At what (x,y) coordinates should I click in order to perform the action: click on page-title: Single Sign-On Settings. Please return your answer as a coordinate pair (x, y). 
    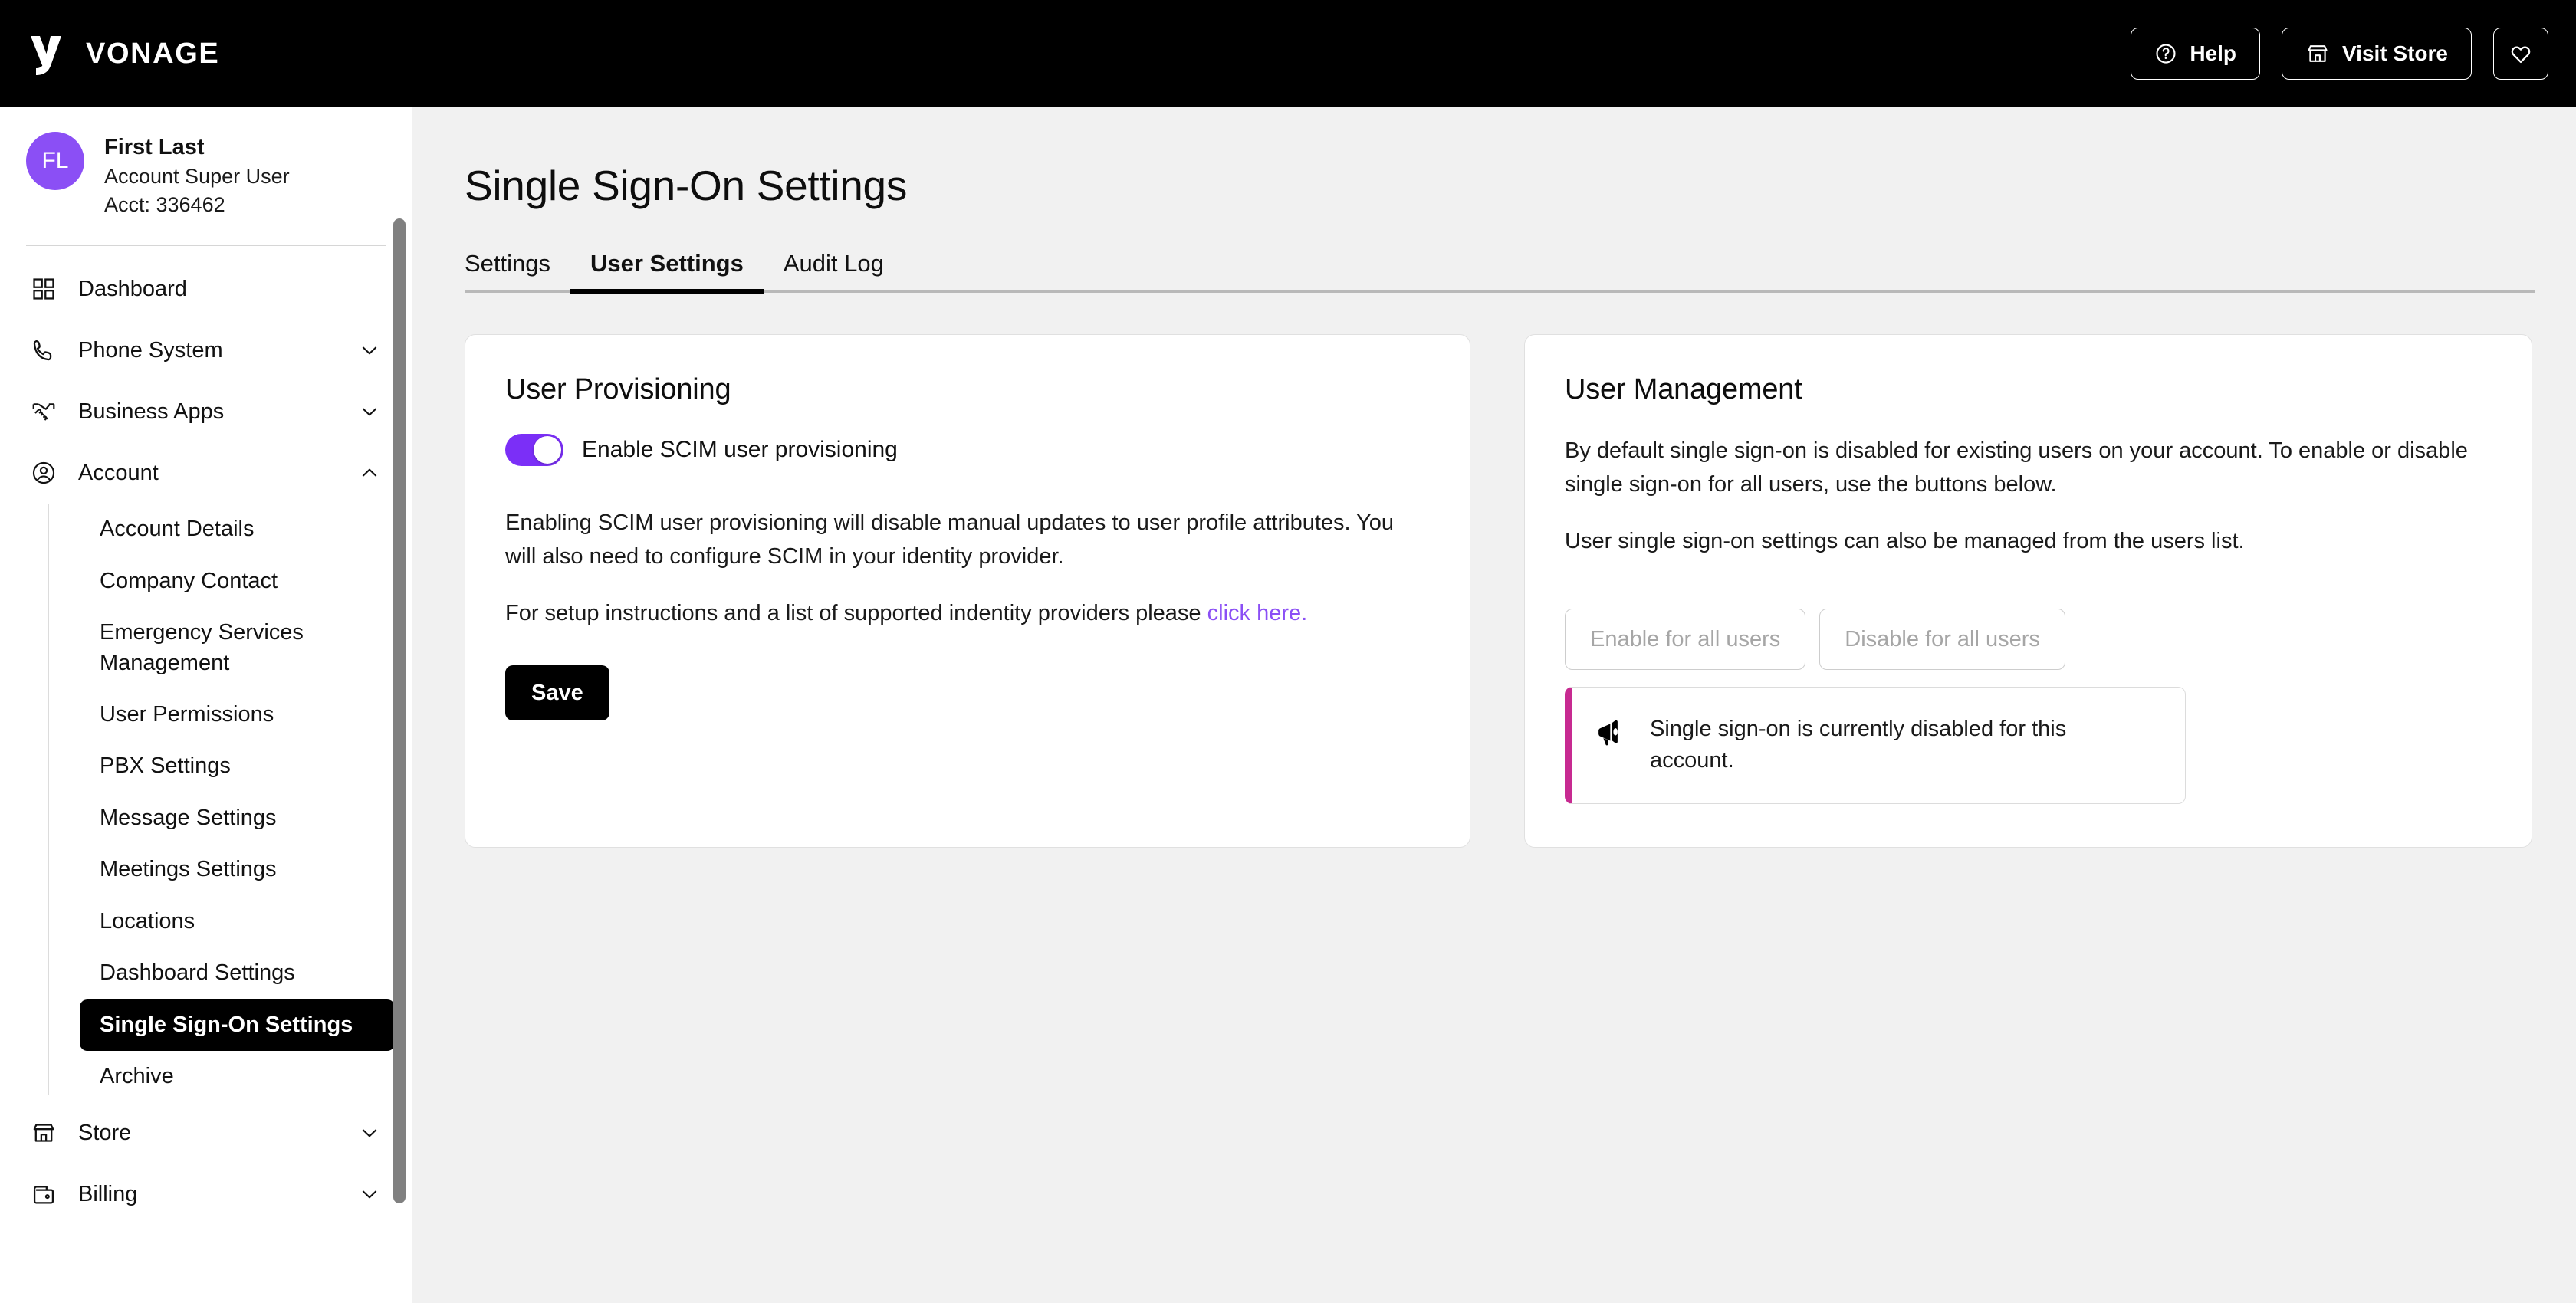
    Looking at the image, I should click on (686, 185).